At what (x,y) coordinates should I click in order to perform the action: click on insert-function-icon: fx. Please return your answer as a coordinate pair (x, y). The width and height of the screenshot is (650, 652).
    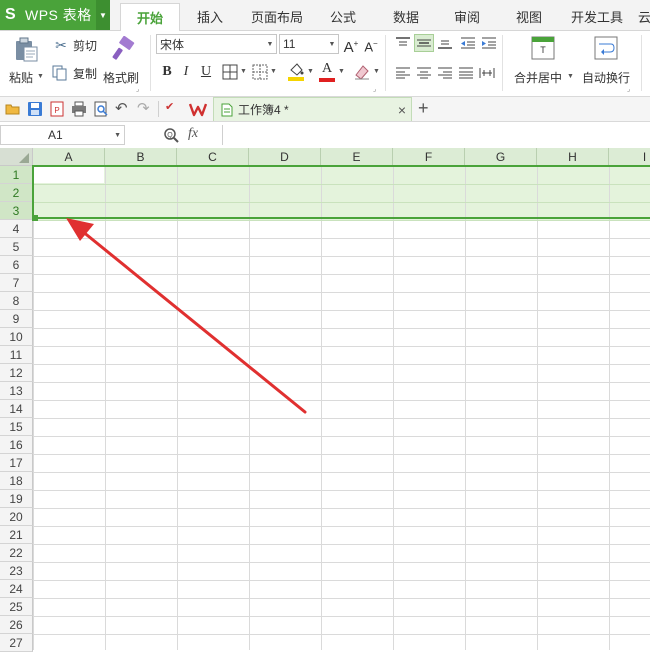
    Looking at the image, I should click on (193, 134).